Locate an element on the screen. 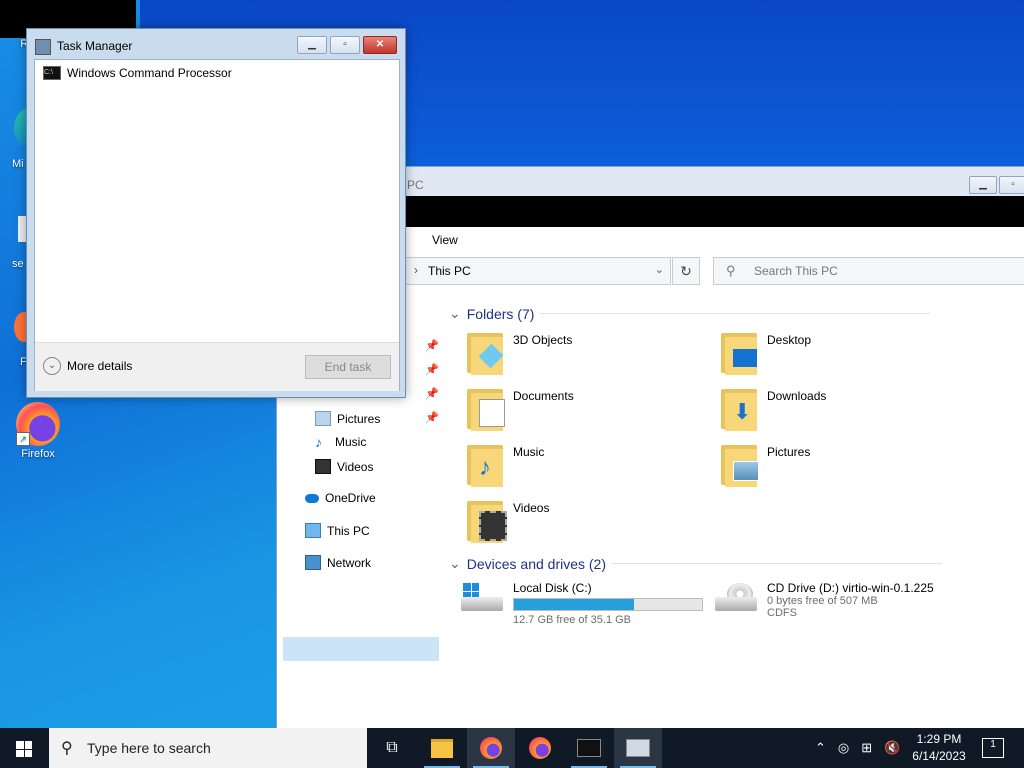 Image resolution: width=1024 pixels, height=768 pixels. desktop-icon-label: Mi is located at coordinates (18, 164).